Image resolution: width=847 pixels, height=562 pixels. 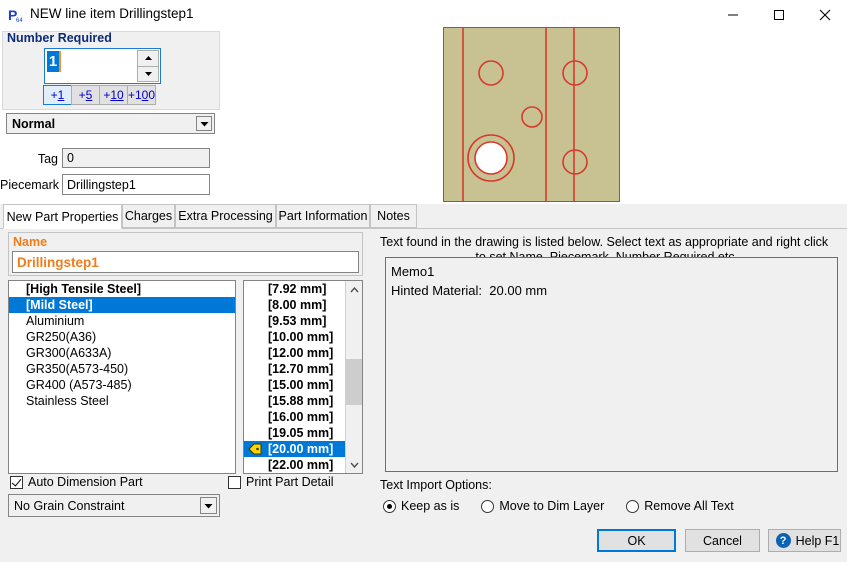 What do you see at coordinates (552, 506) in the screenshot?
I see `radio-label: Move to Dim Layer` at bounding box center [552, 506].